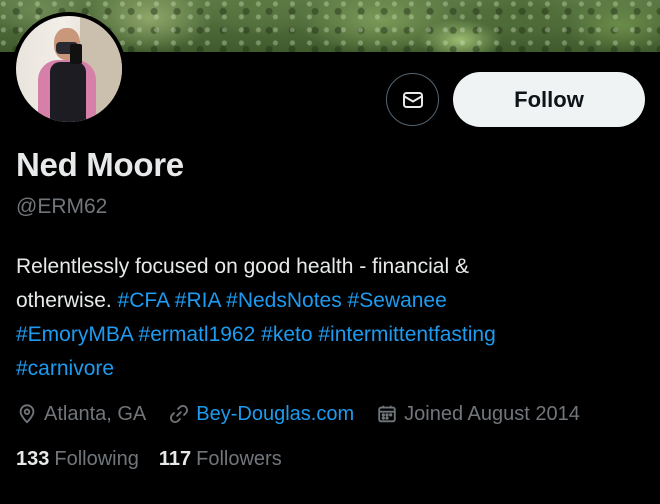 This screenshot has width=660, height=504. What do you see at coordinates (65, 368) in the screenshot?
I see `hashtag-link: #carnivore` at bounding box center [65, 368].